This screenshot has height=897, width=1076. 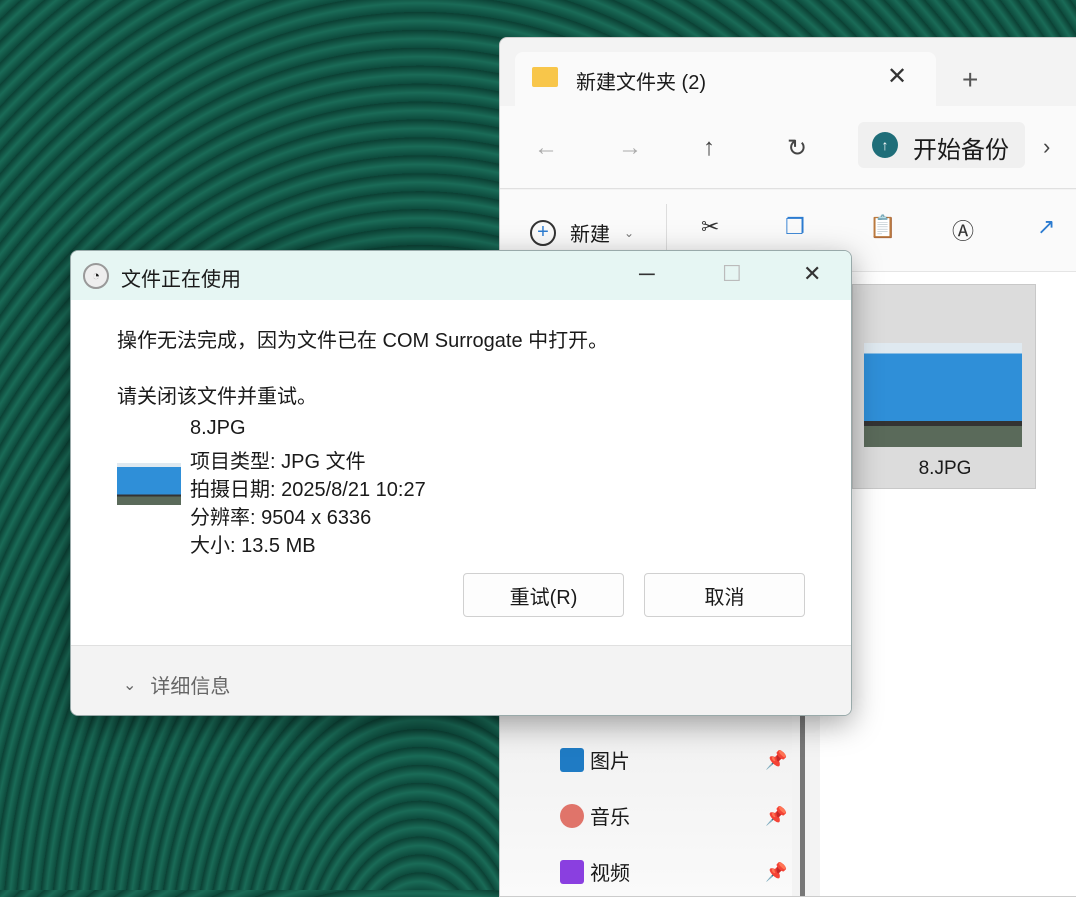 What do you see at coordinates (461, 275) in the screenshot?
I see `dialog-title-bar: ◔ 文件正在使用 ─ ☐ ✕` at bounding box center [461, 275].